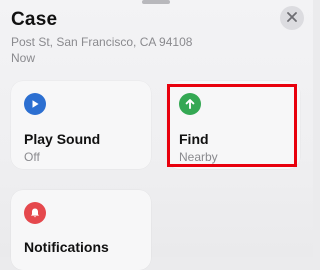 This screenshot has height=270, width=320. I want to click on notifications-button: Notifications, so click(81, 230).